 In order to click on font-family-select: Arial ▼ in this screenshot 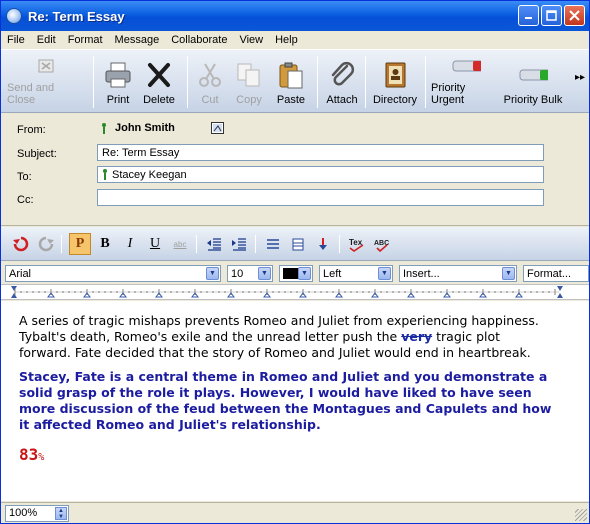, I will do `click(113, 273)`.